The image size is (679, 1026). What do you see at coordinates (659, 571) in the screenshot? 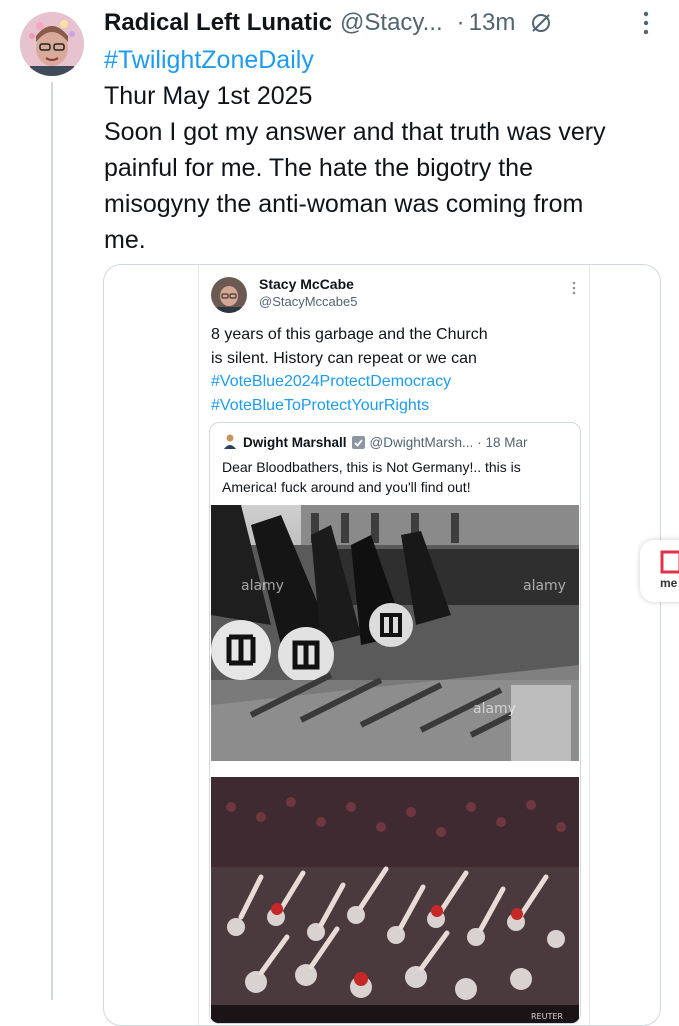
I see `side-app-badge: me` at bounding box center [659, 571].